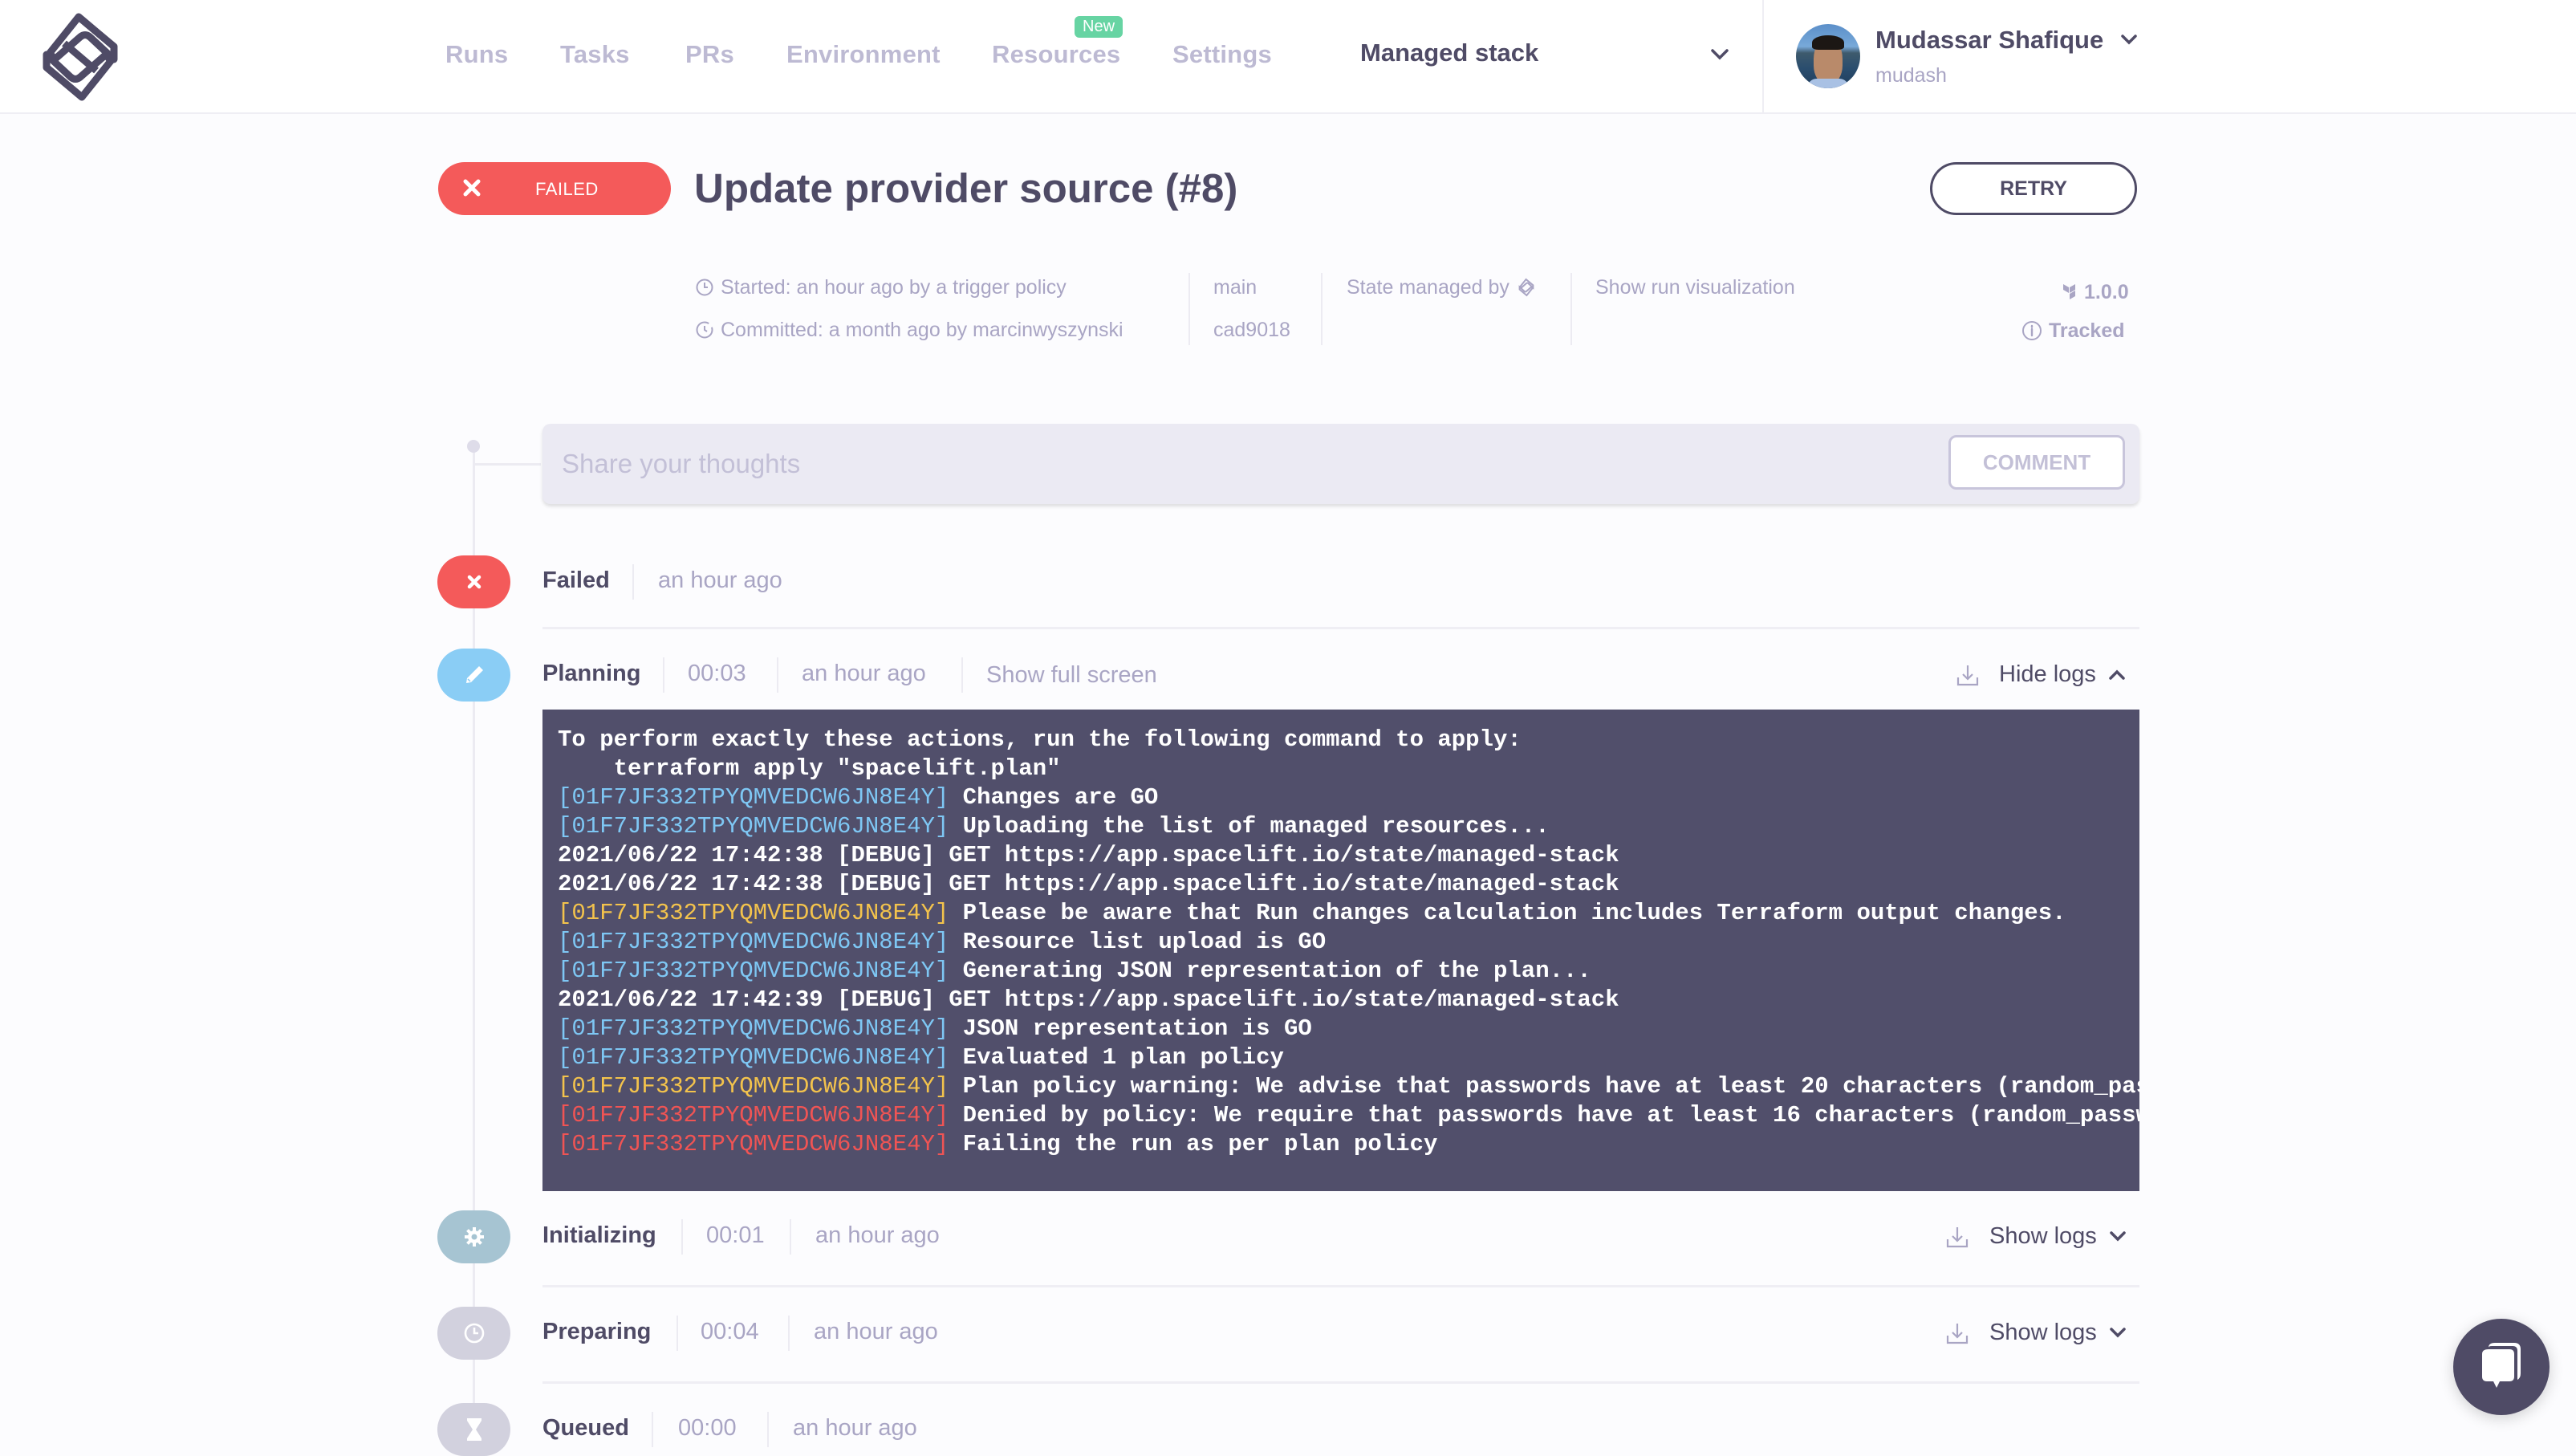 The width and height of the screenshot is (2576, 1456). Describe the element at coordinates (1989, 40) in the screenshot. I see `user-name: Mudassar Shafique` at that location.